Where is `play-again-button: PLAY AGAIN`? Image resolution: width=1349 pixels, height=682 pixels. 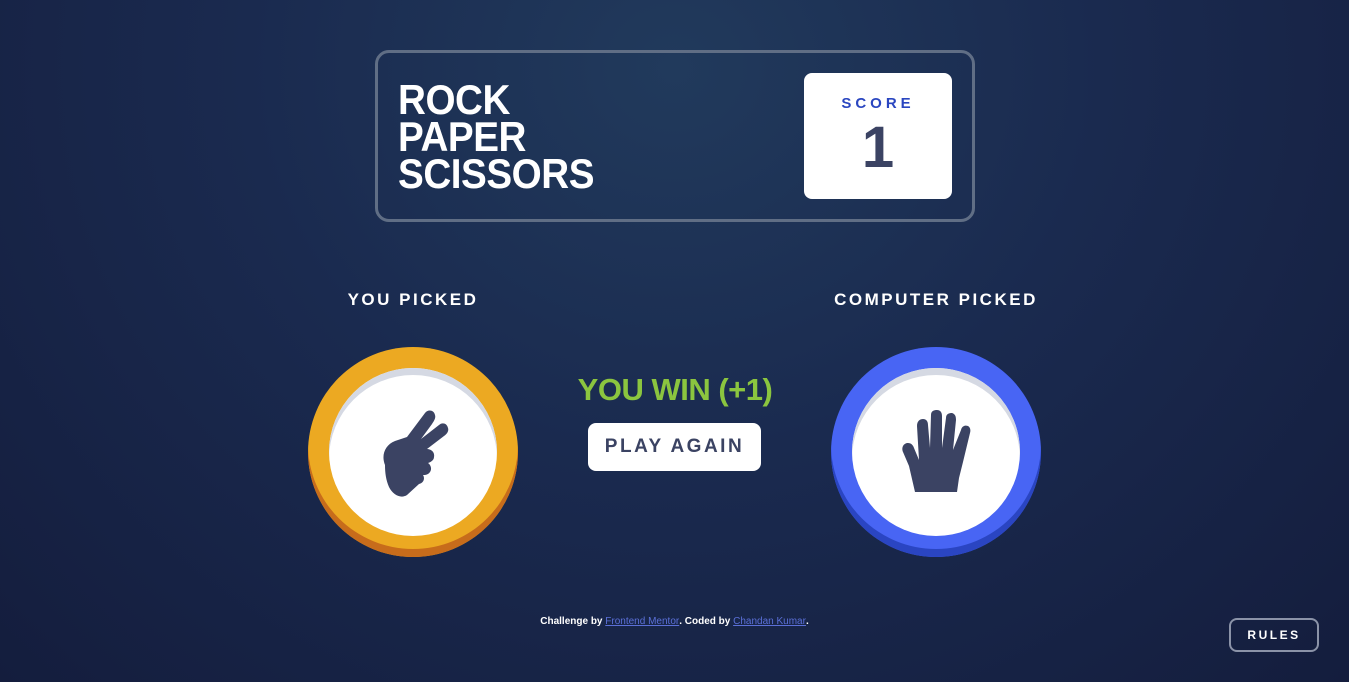
play-again-button: PLAY AGAIN is located at coordinates (674, 447).